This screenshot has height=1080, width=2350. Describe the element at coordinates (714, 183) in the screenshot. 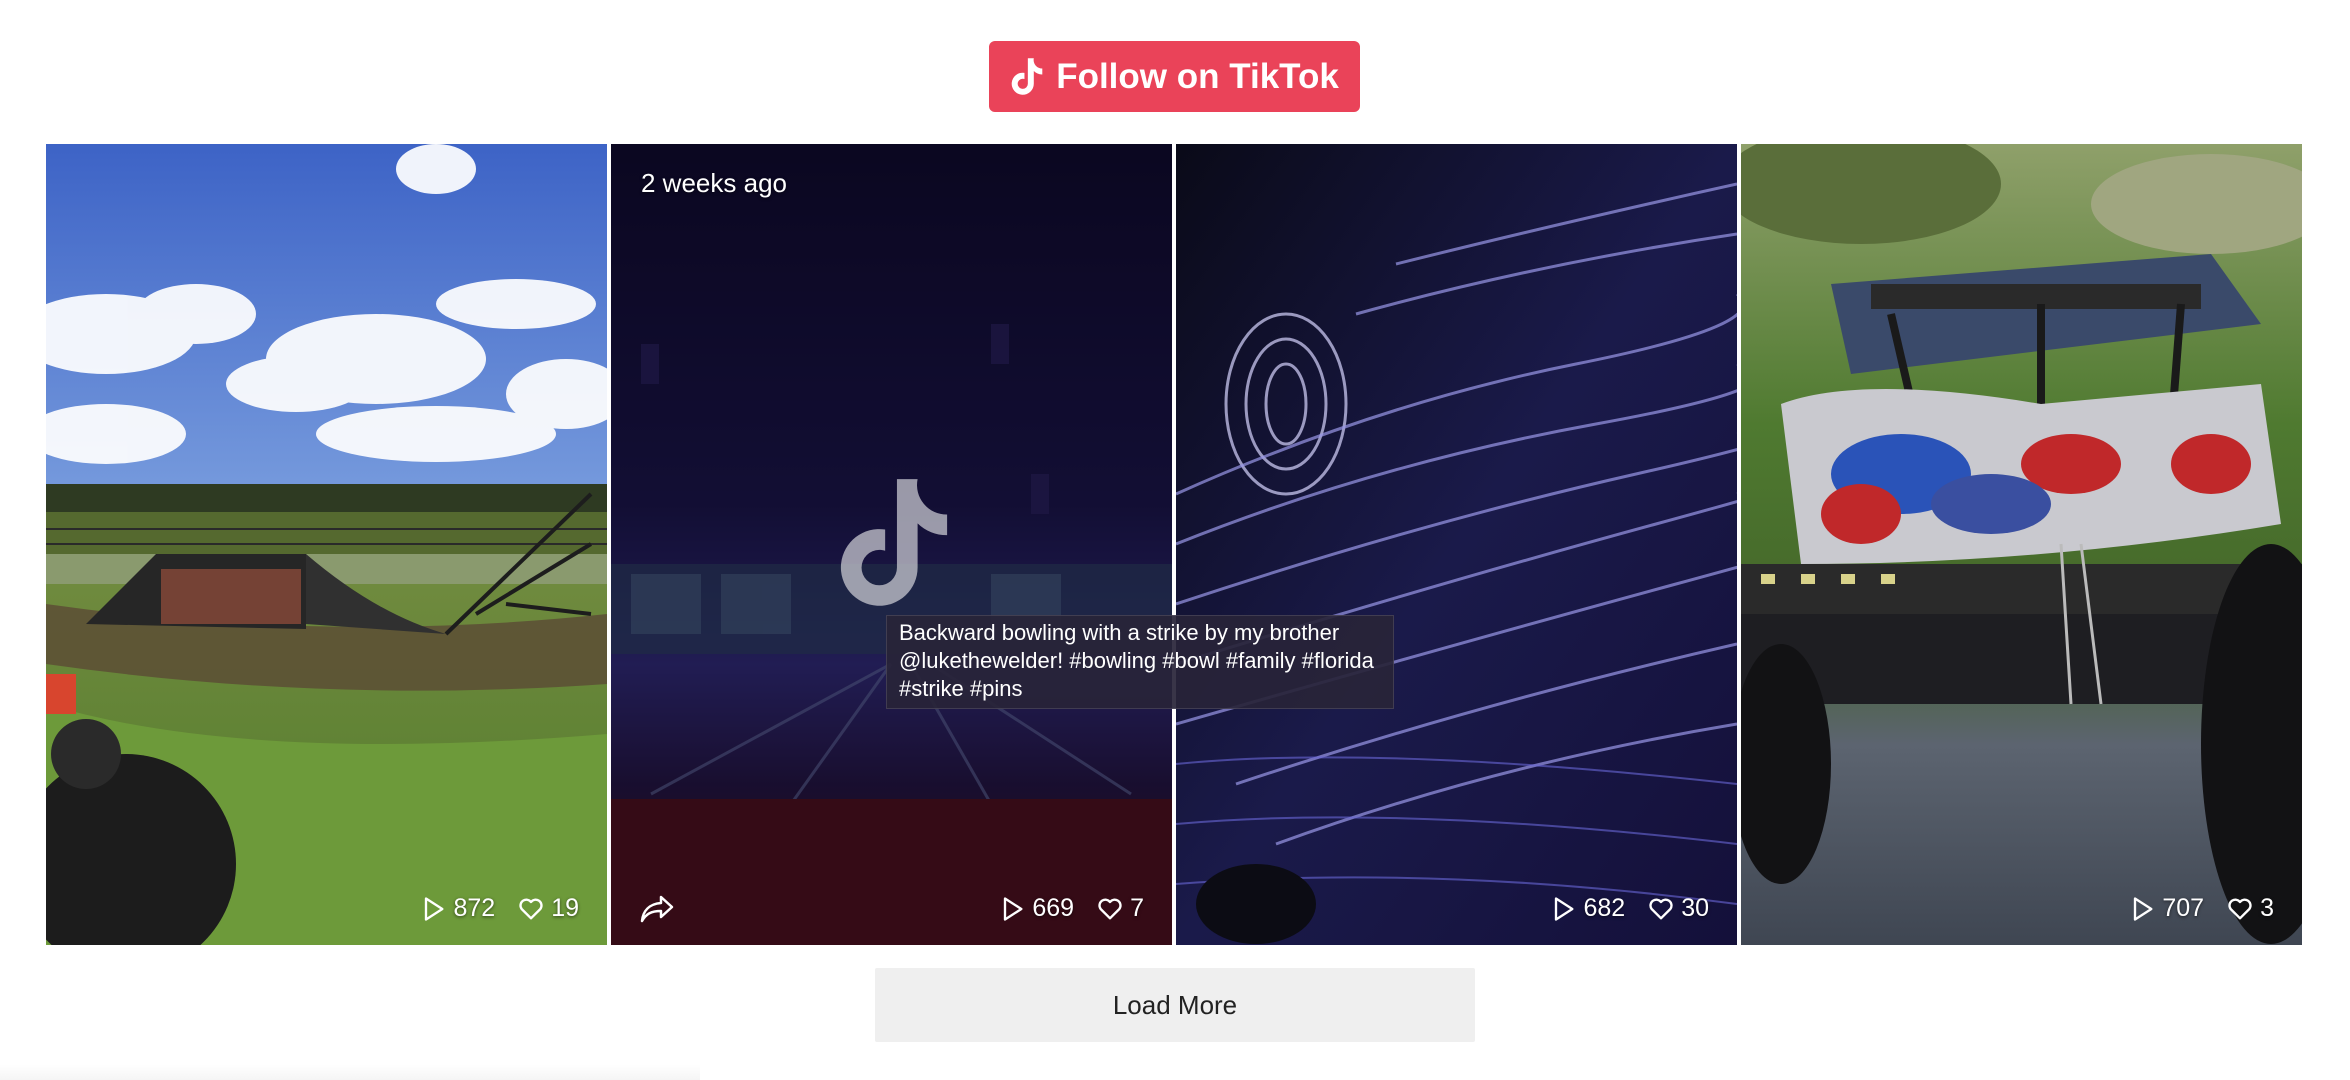

I see `post-date: 2 weeks ago` at that location.